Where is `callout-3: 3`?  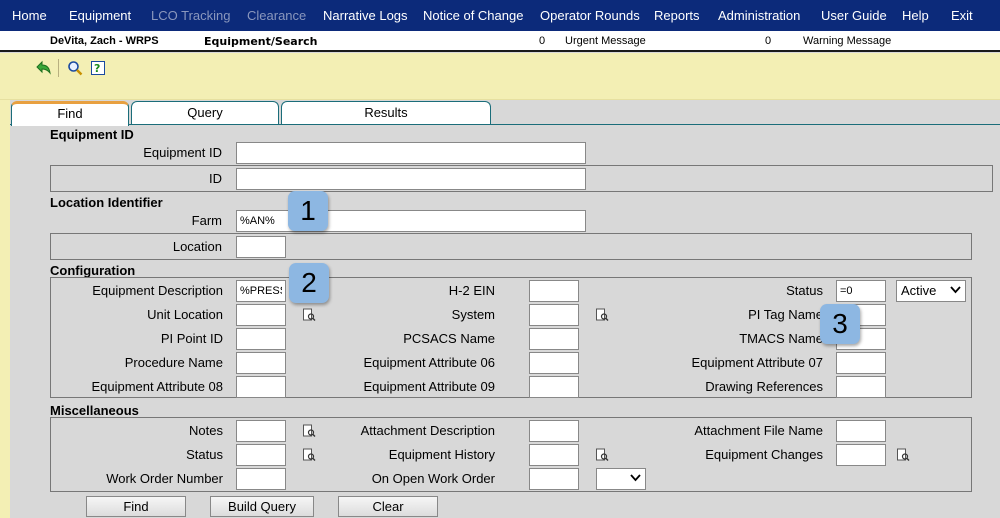 callout-3: 3 is located at coordinates (840, 324).